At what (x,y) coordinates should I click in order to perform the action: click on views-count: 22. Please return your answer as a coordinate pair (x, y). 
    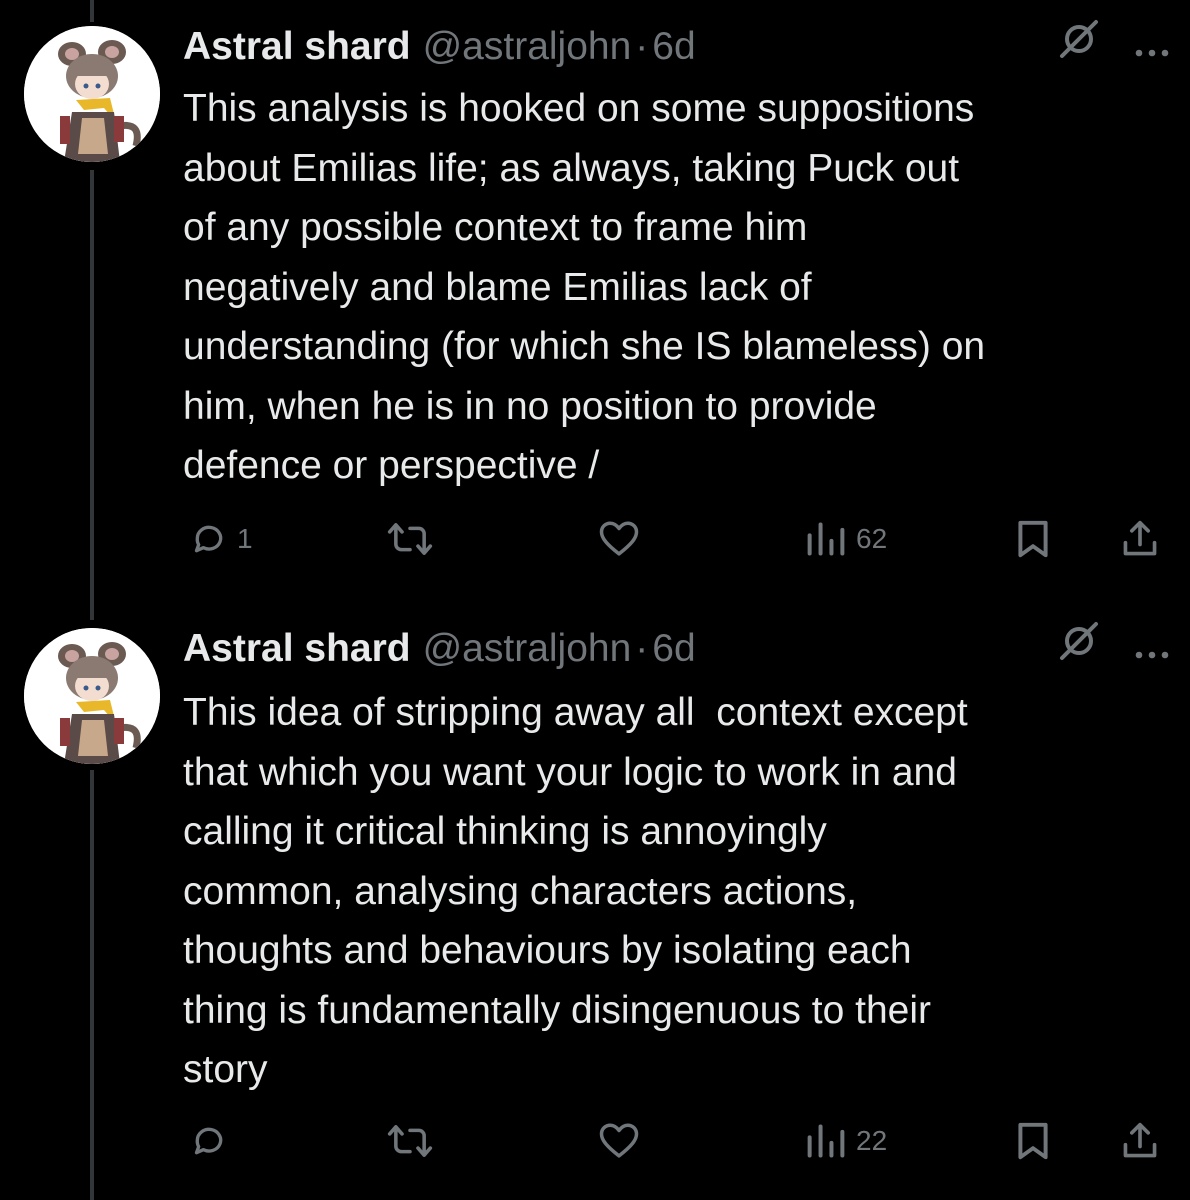
    Looking at the image, I should click on (872, 1140).